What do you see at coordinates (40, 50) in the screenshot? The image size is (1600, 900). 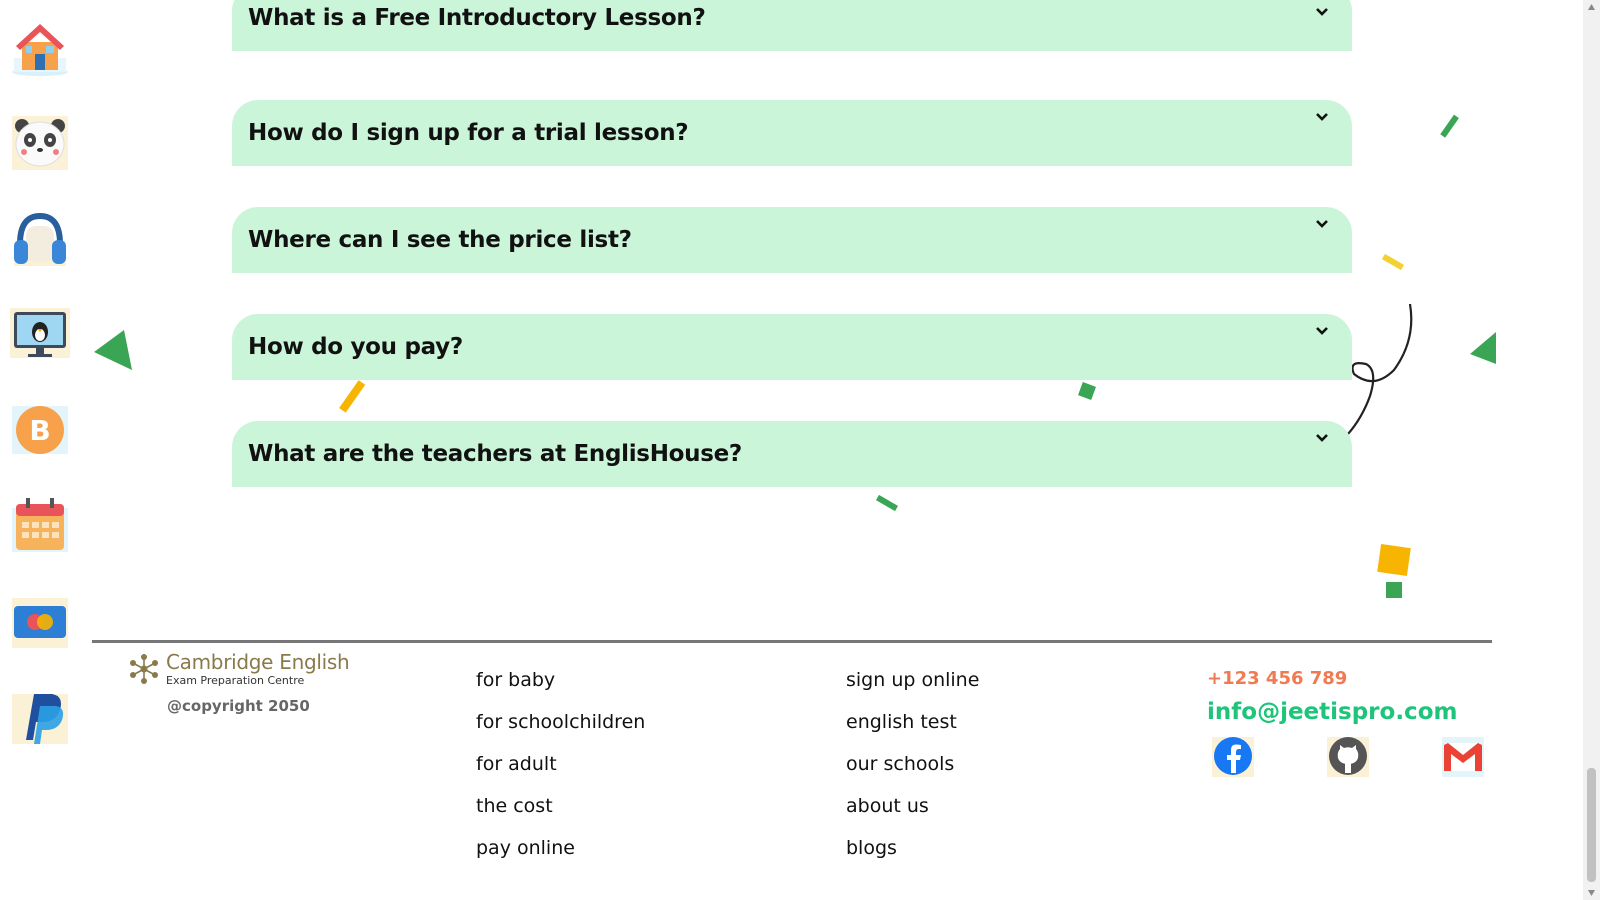 I see `home-icon` at bounding box center [40, 50].